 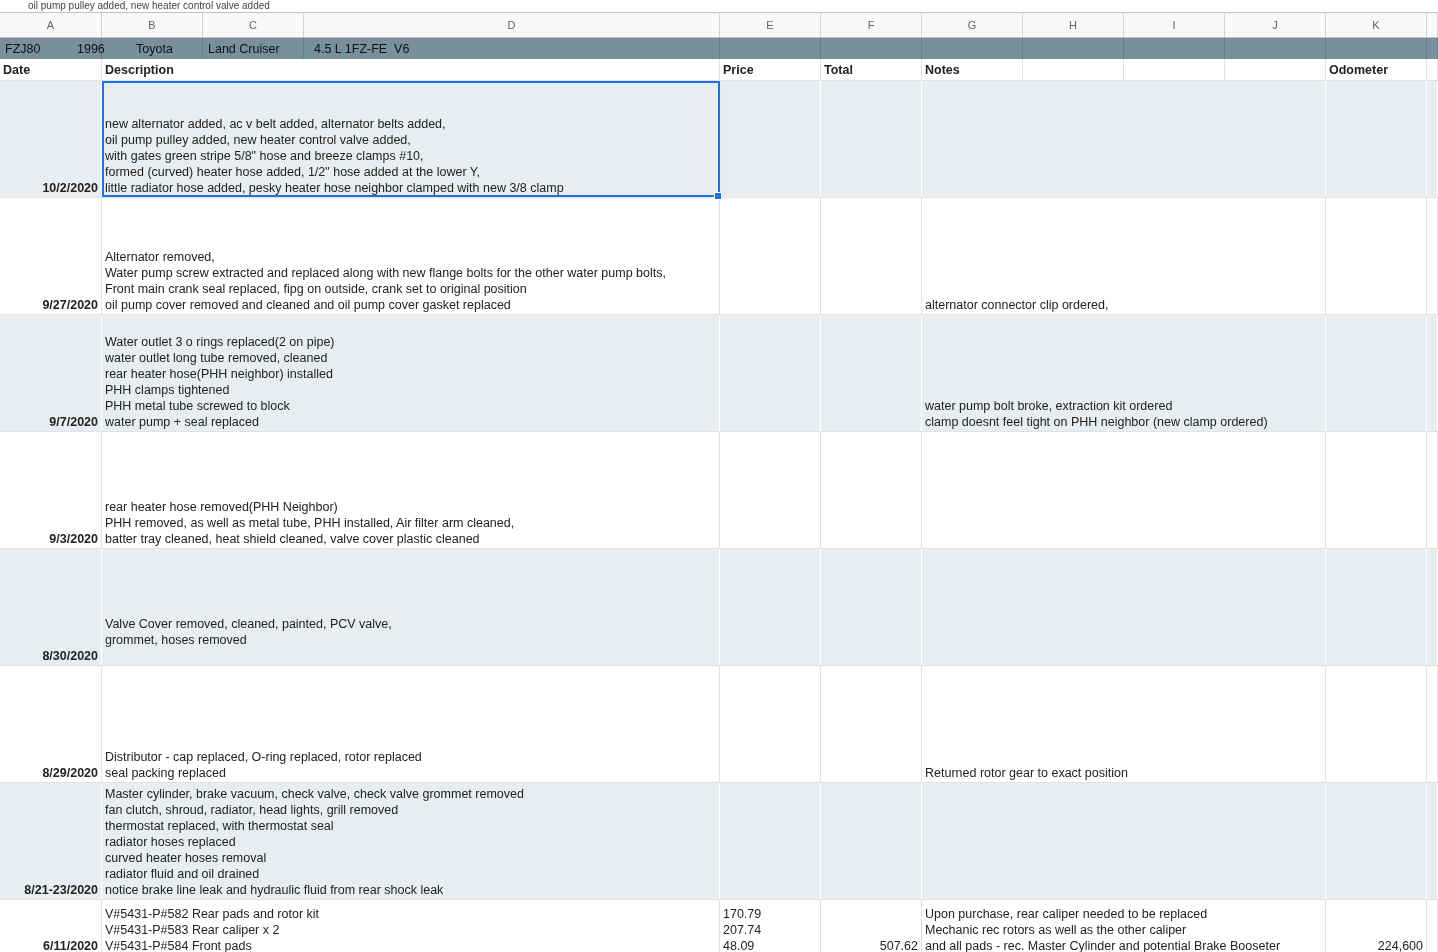 What do you see at coordinates (742, 929) in the screenshot?
I see `price-cell: 170.79 207.74 48.09` at bounding box center [742, 929].